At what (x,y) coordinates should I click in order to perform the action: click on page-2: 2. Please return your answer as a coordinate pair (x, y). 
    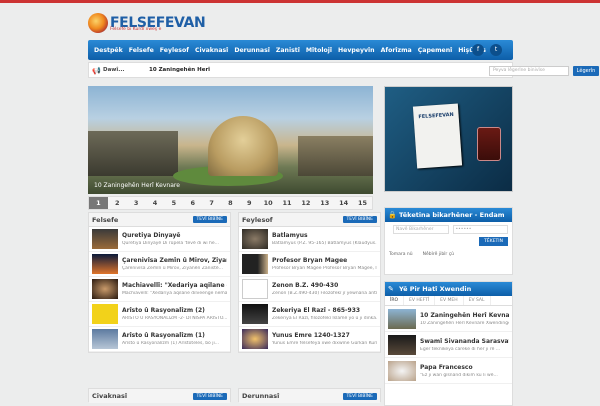
    Looking at the image, I should click on (117, 203).